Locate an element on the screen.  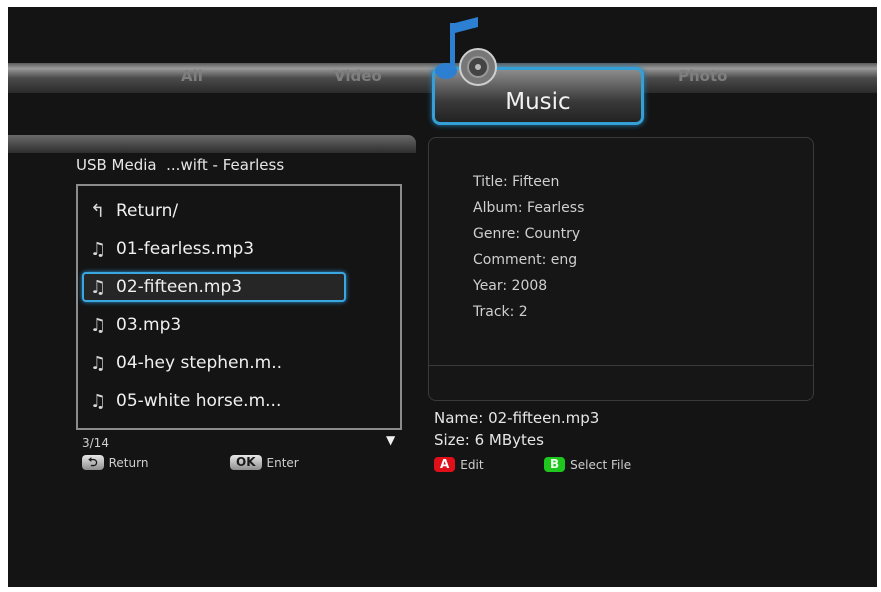
list-item: ♫ 03.mp3 is located at coordinates (135, 325).